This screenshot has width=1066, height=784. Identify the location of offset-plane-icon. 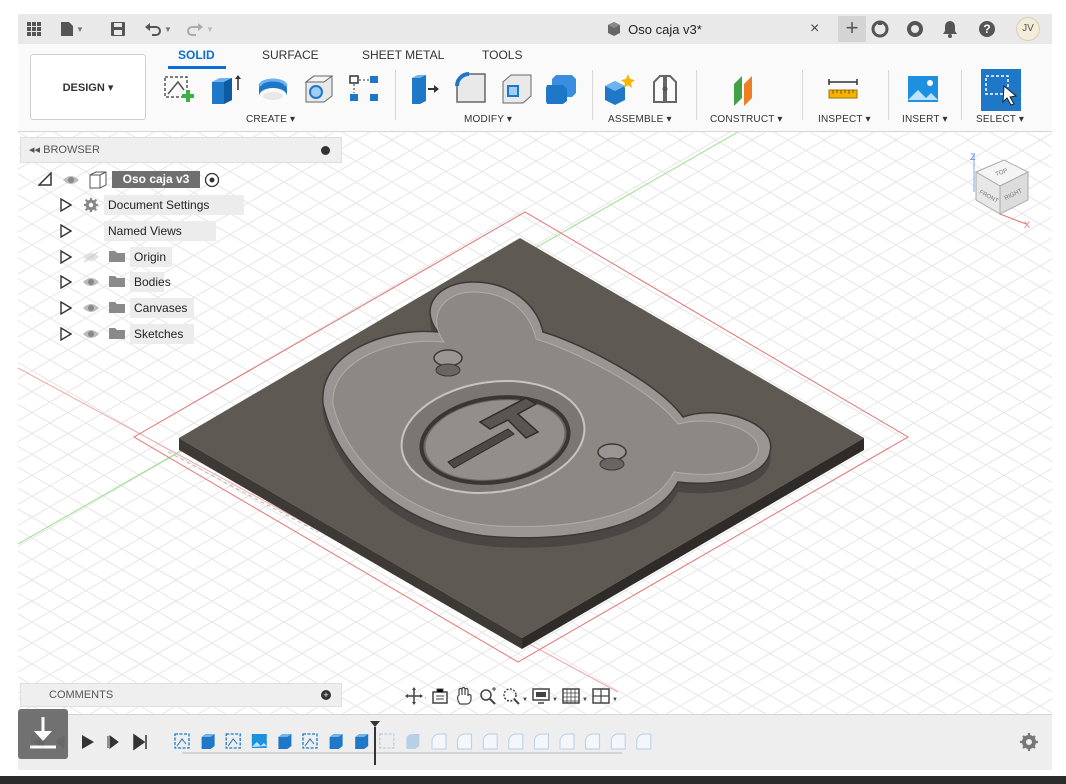
(747, 89).